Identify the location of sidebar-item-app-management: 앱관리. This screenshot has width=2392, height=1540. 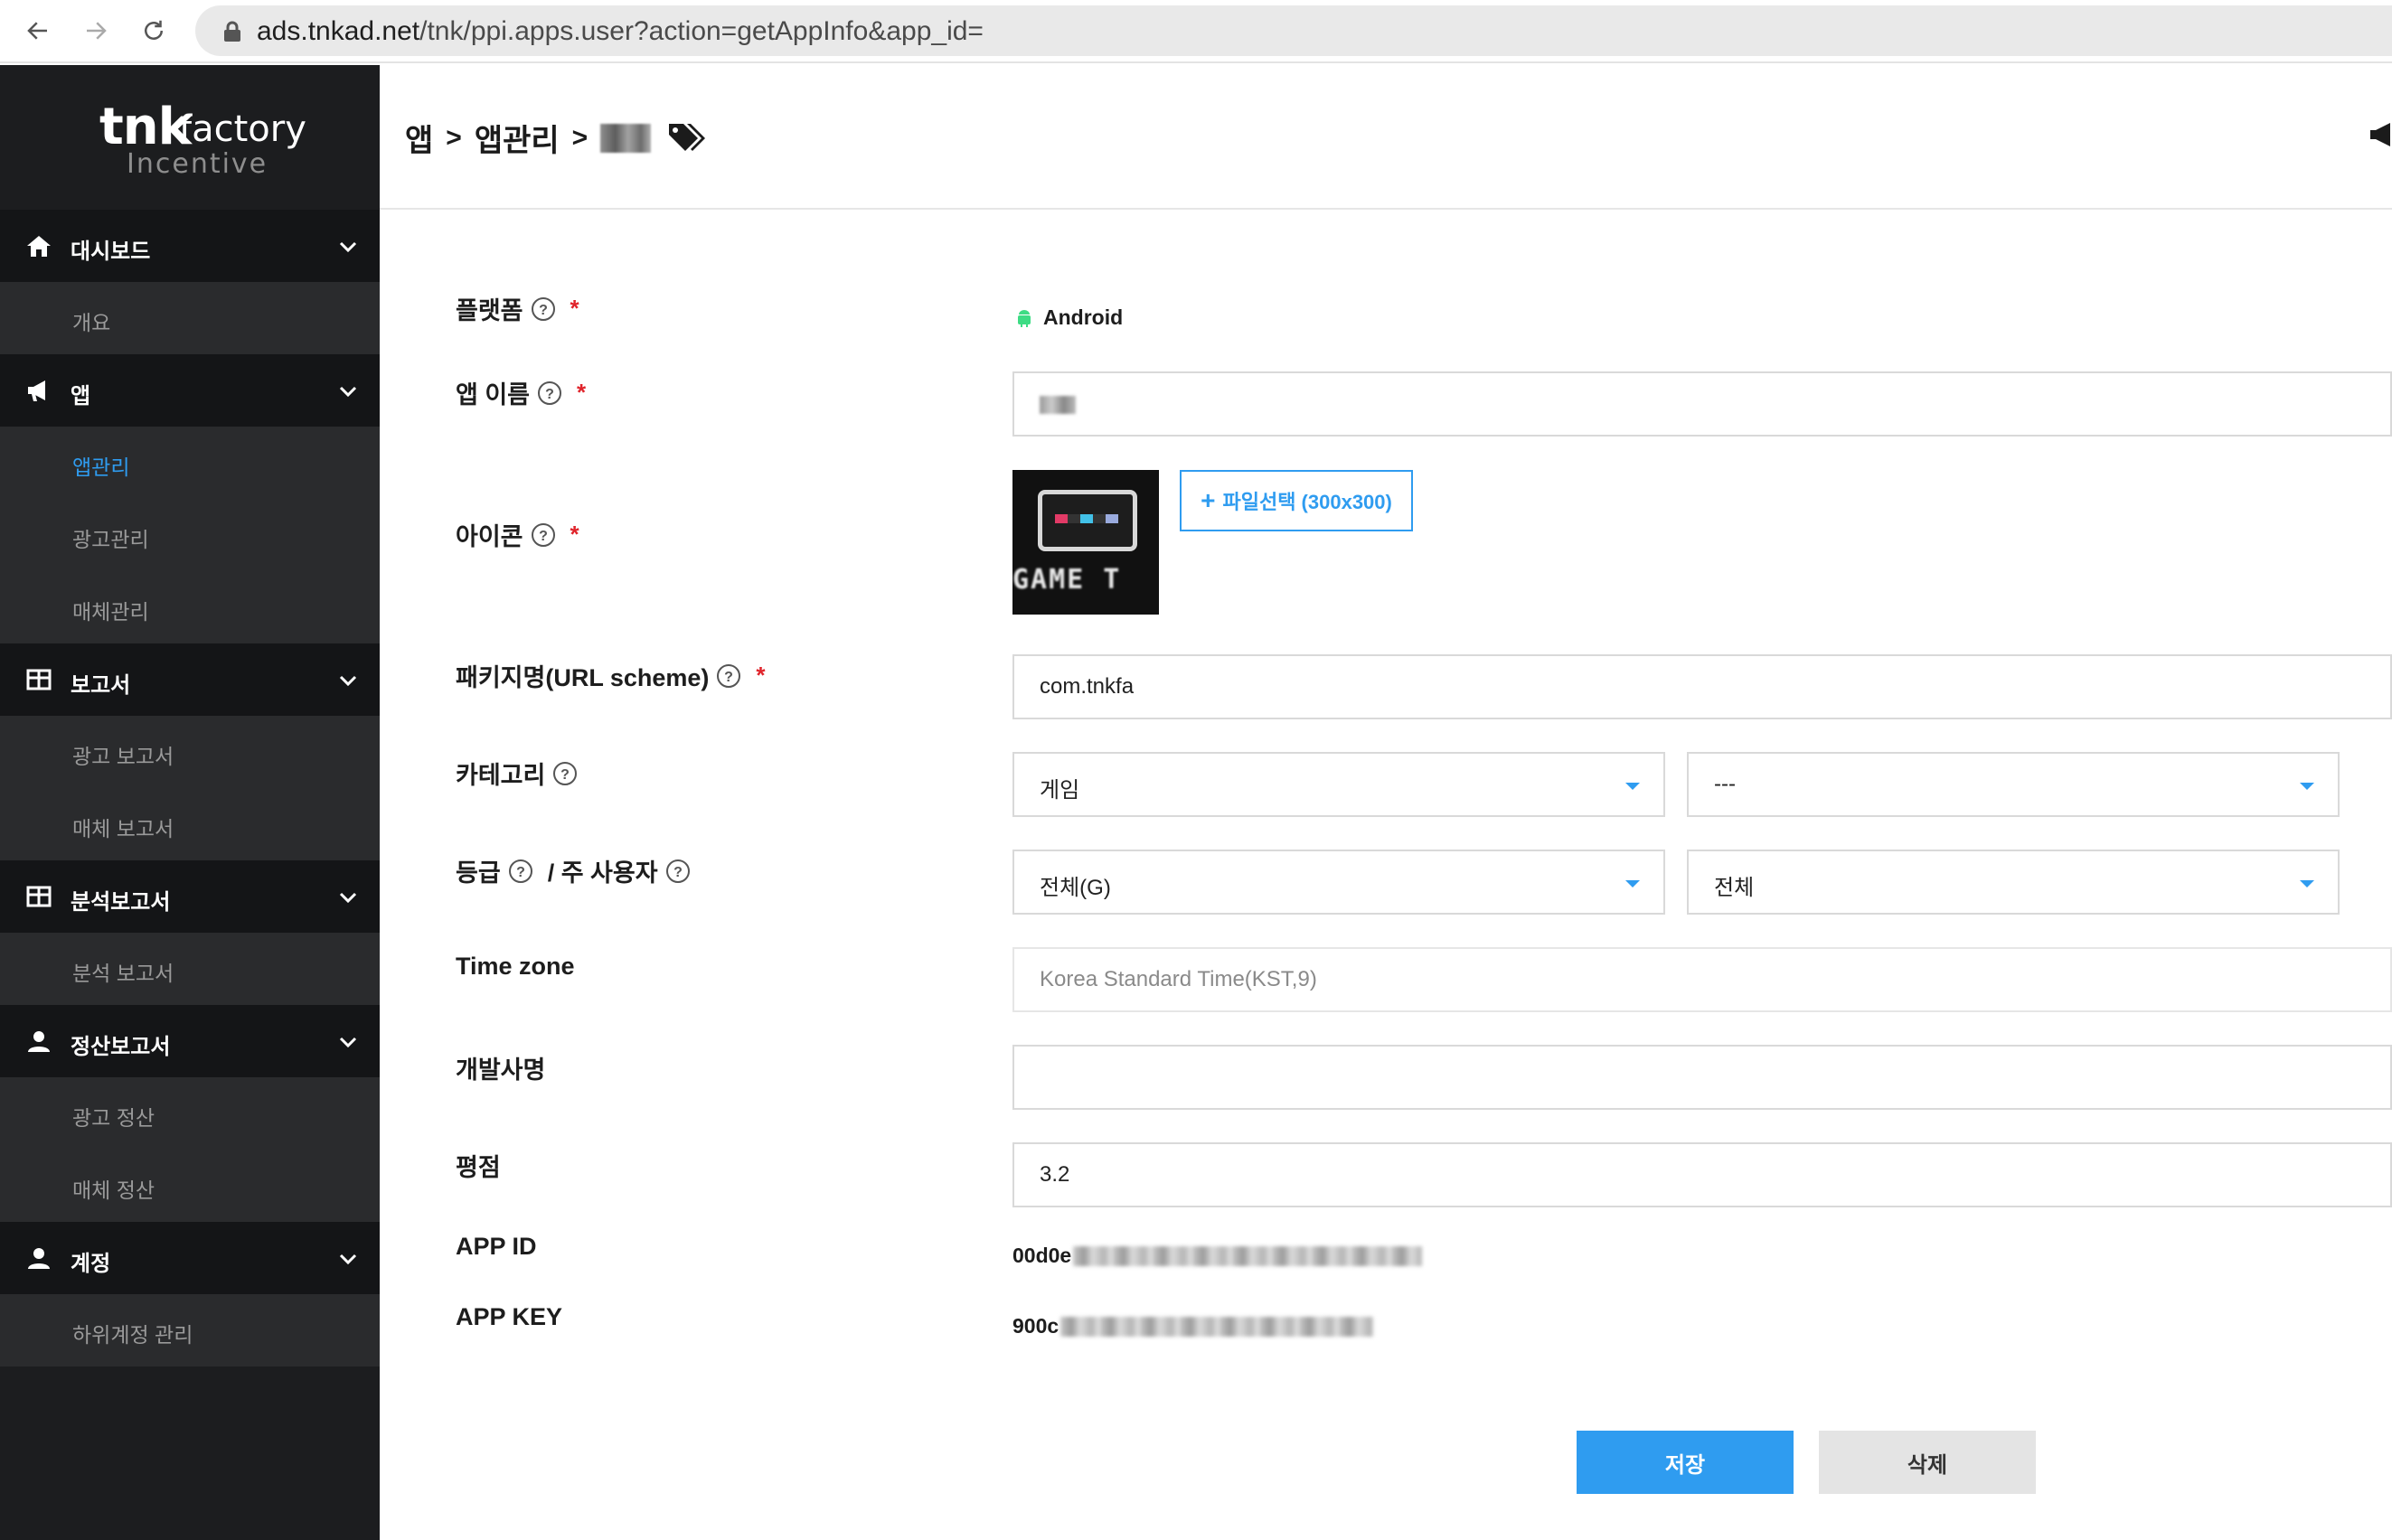
(190, 463).